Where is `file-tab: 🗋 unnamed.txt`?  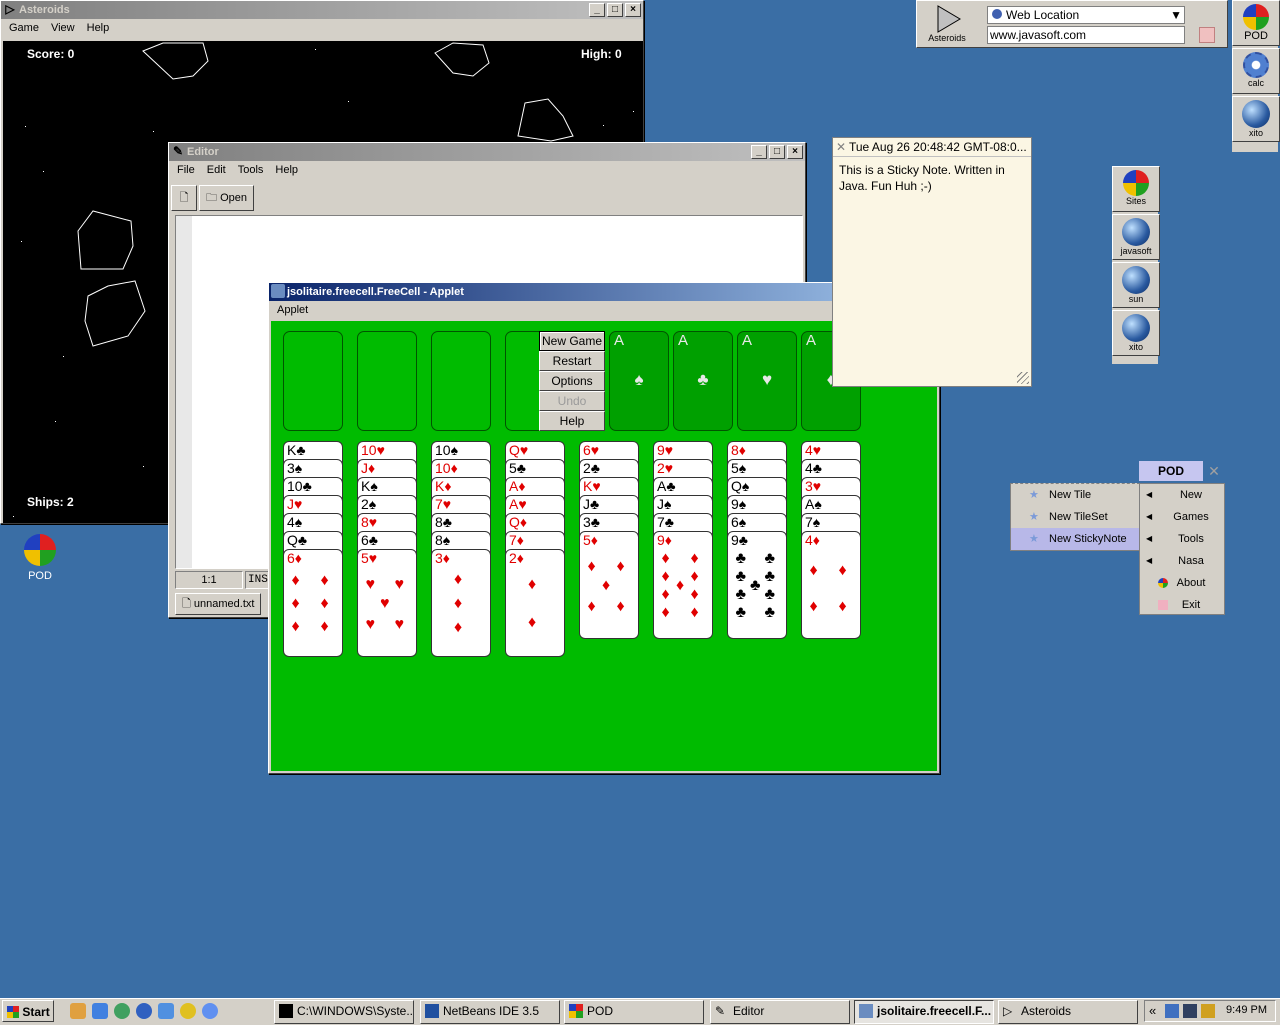
file-tab: 🗋 unnamed.txt is located at coordinates (218, 604).